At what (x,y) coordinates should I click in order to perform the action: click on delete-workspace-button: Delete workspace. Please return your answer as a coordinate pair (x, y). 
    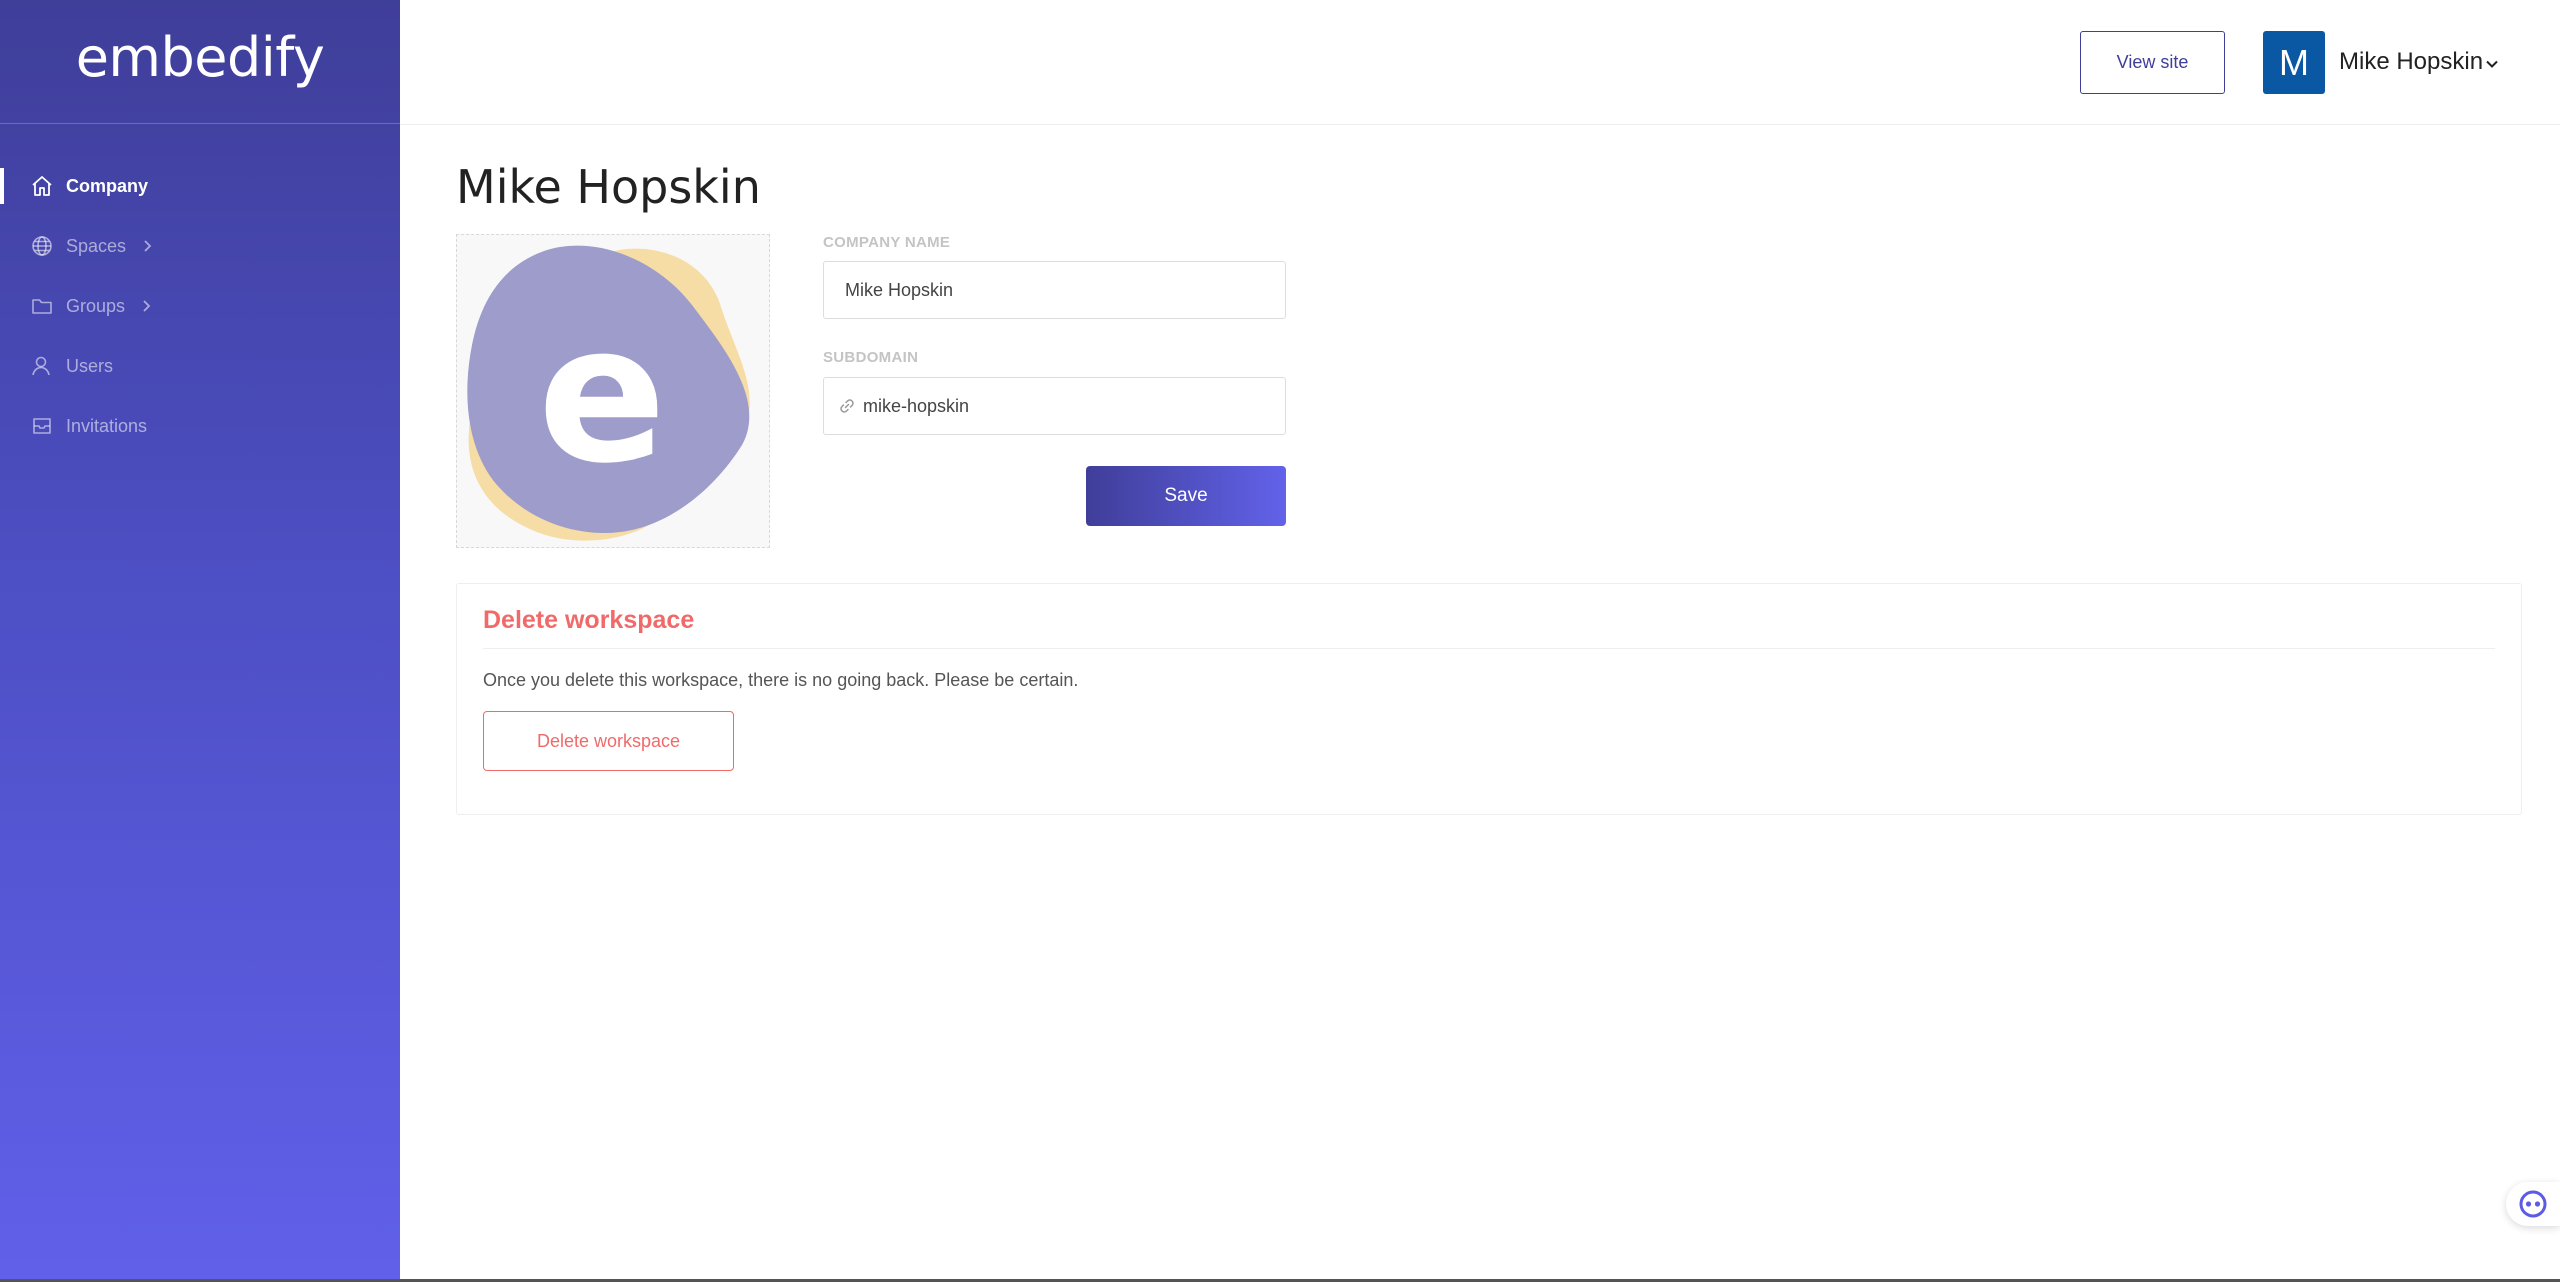
    Looking at the image, I should click on (608, 741).